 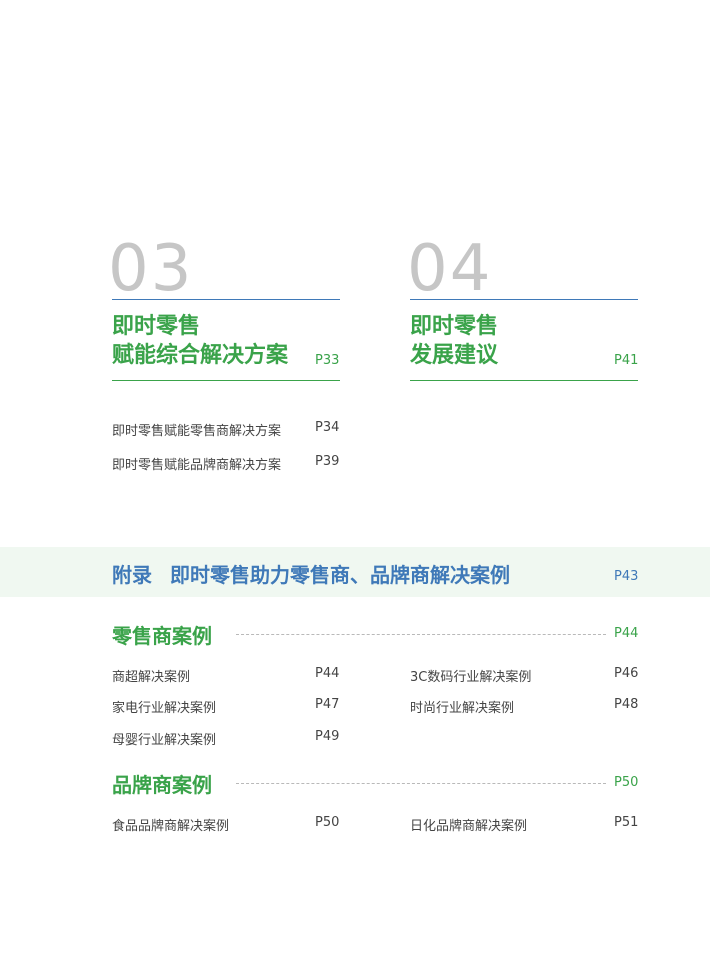 I want to click on case-fashion-page: P48, so click(x=626, y=704).